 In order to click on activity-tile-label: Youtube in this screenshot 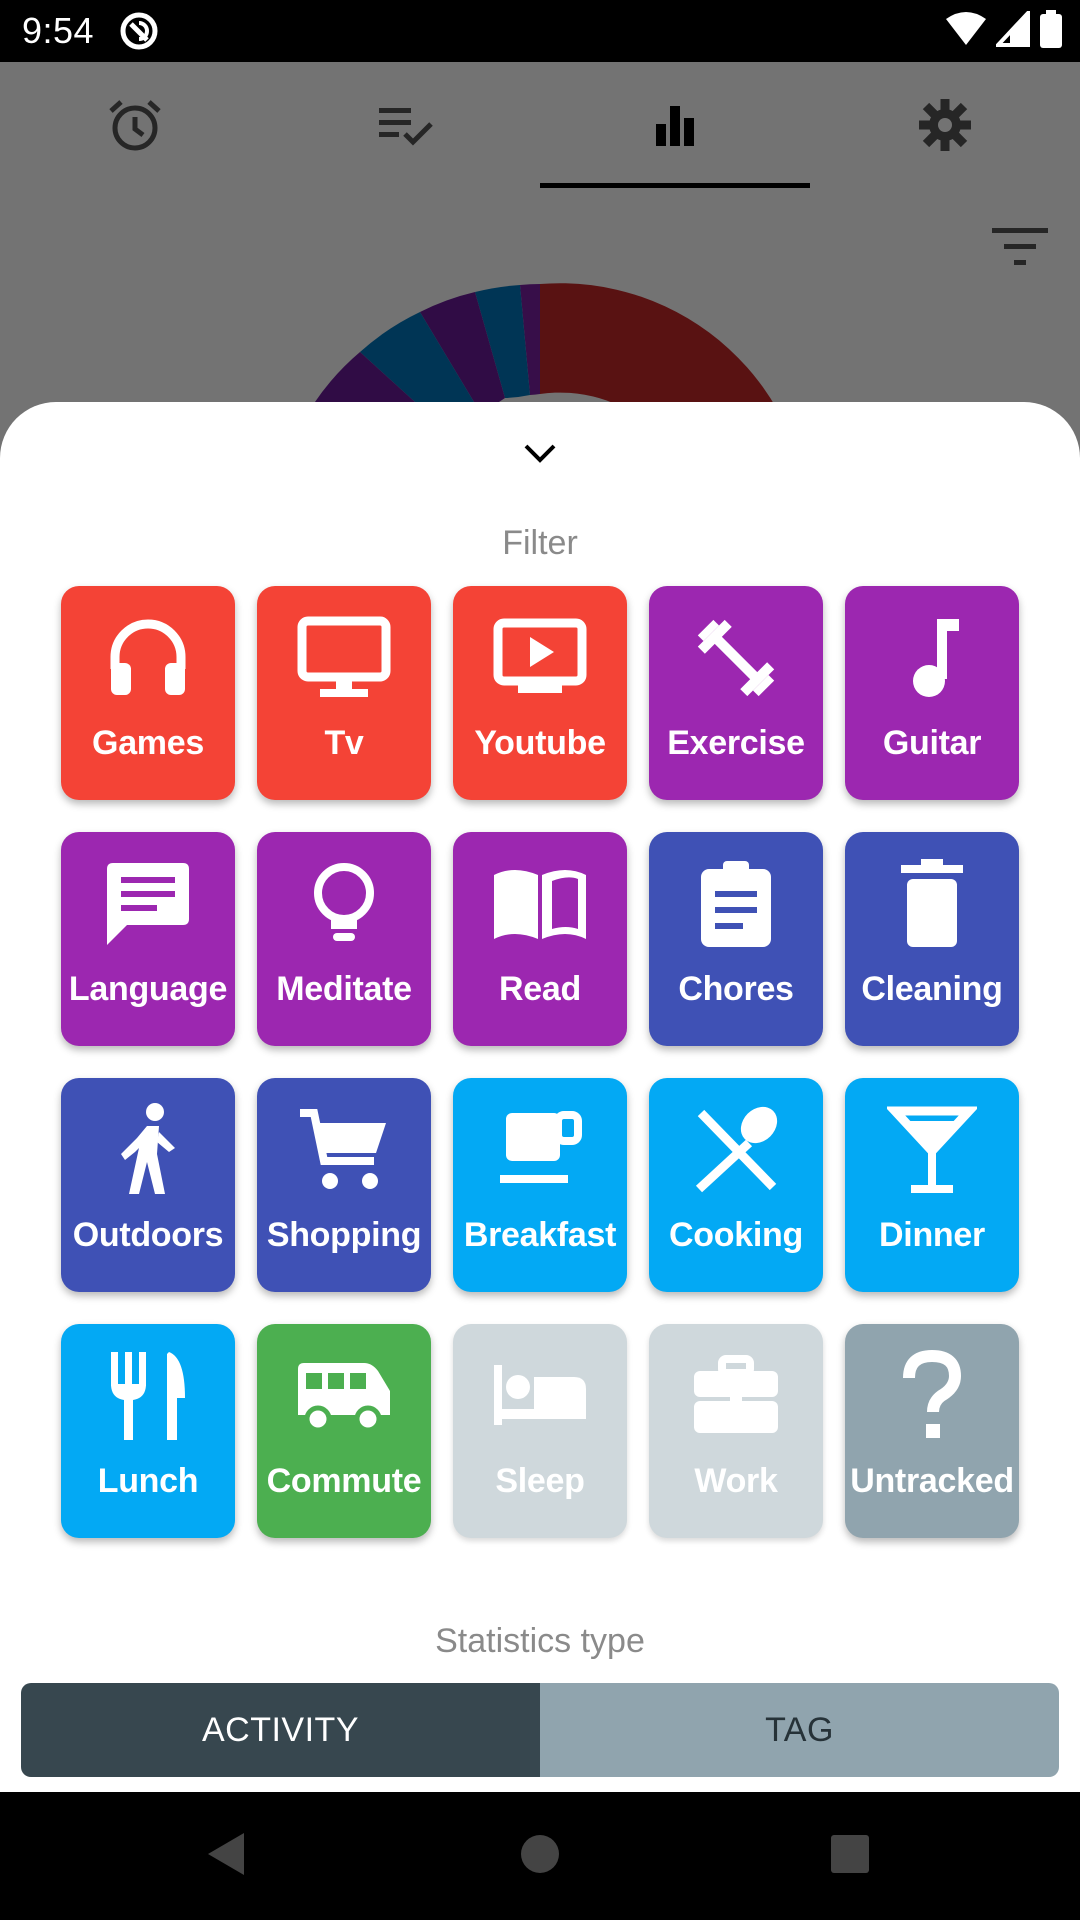, I will do `click(540, 743)`.